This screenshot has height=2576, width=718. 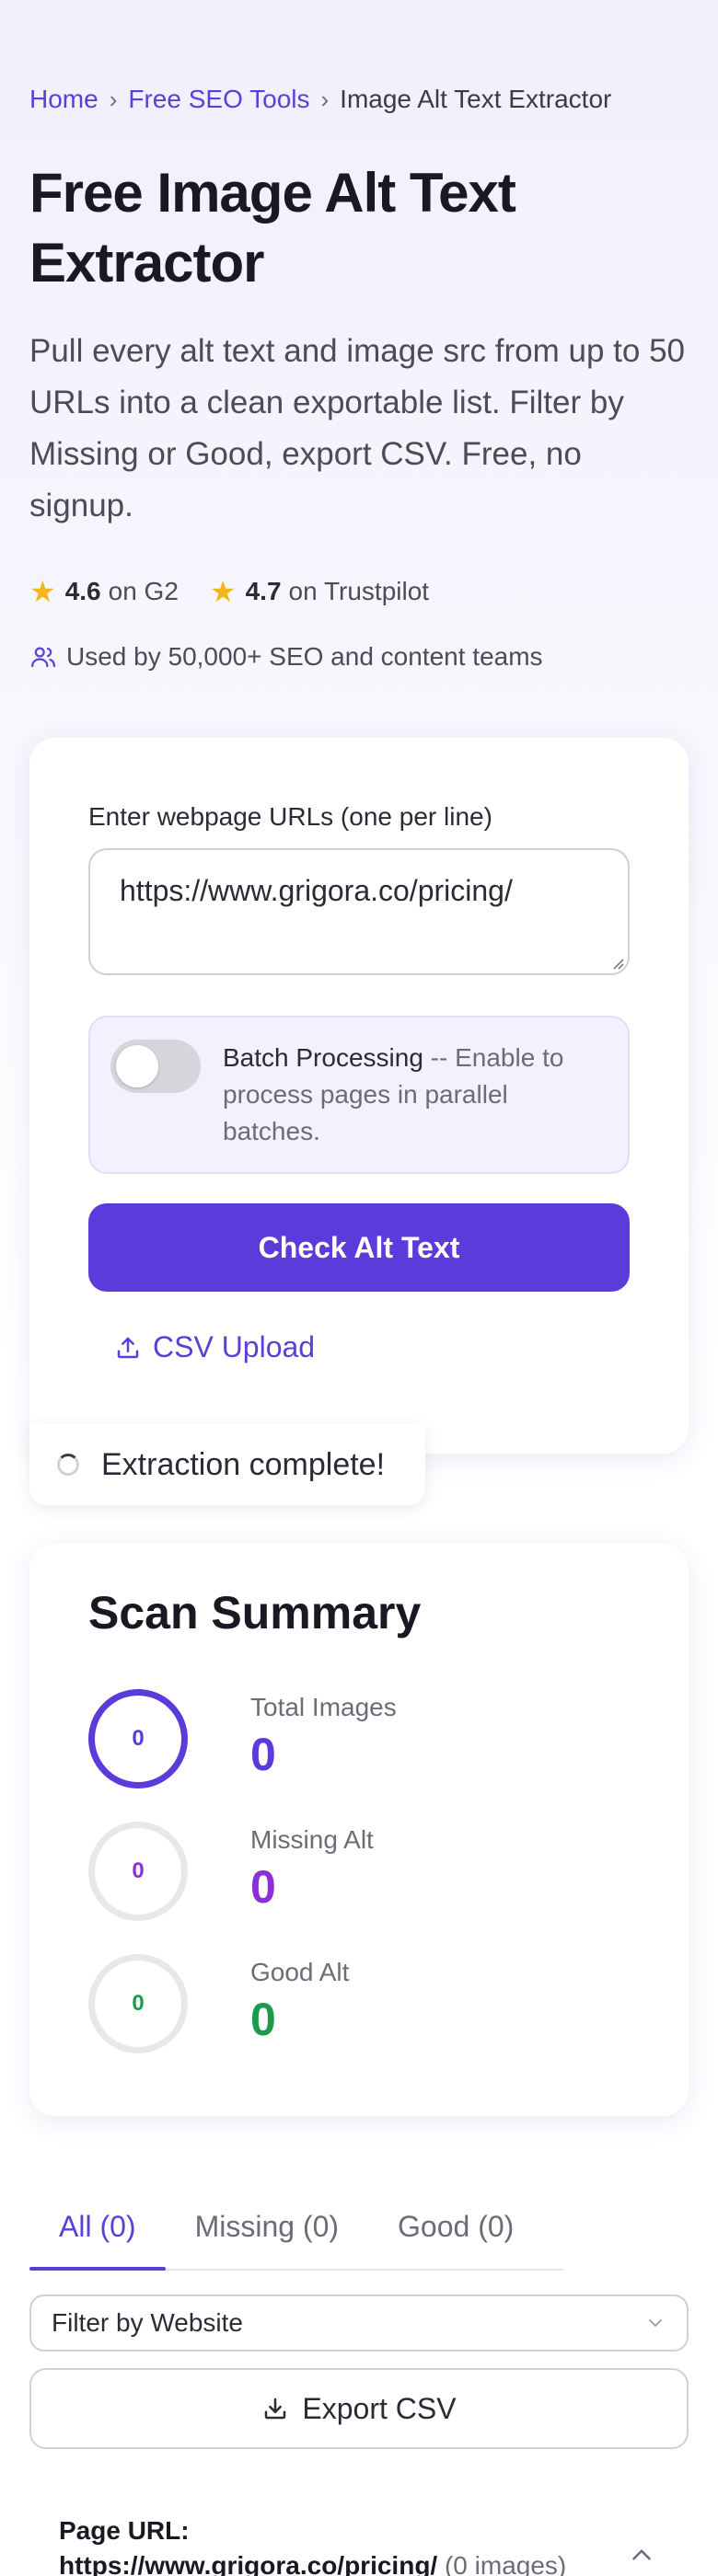 What do you see at coordinates (43, 657) in the screenshot?
I see `users-icon` at bounding box center [43, 657].